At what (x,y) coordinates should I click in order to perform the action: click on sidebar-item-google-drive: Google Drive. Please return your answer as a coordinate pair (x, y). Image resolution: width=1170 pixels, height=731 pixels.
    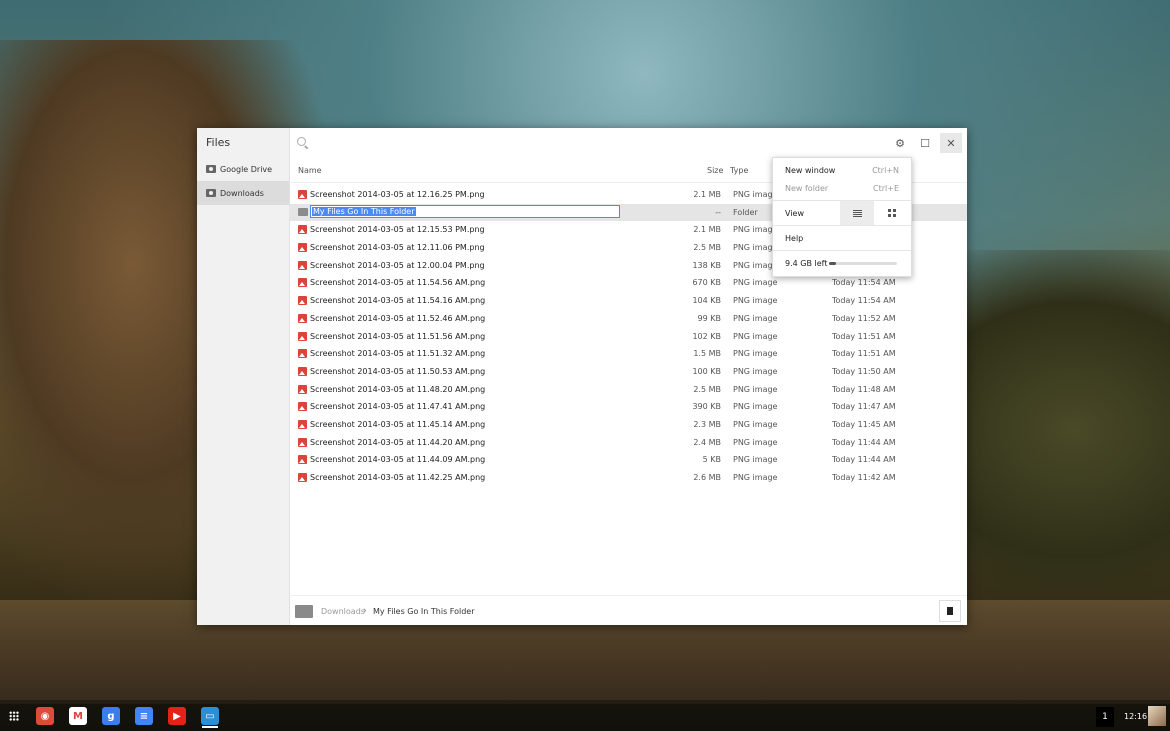
    Looking at the image, I should click on (243, 169).